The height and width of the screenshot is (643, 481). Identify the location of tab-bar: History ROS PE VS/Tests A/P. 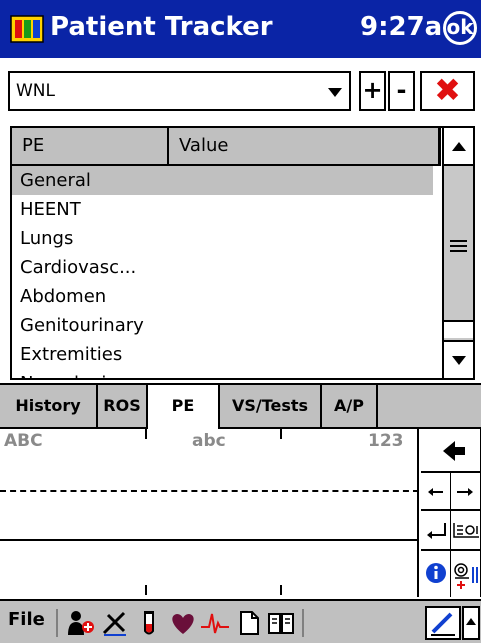
(240, 406).